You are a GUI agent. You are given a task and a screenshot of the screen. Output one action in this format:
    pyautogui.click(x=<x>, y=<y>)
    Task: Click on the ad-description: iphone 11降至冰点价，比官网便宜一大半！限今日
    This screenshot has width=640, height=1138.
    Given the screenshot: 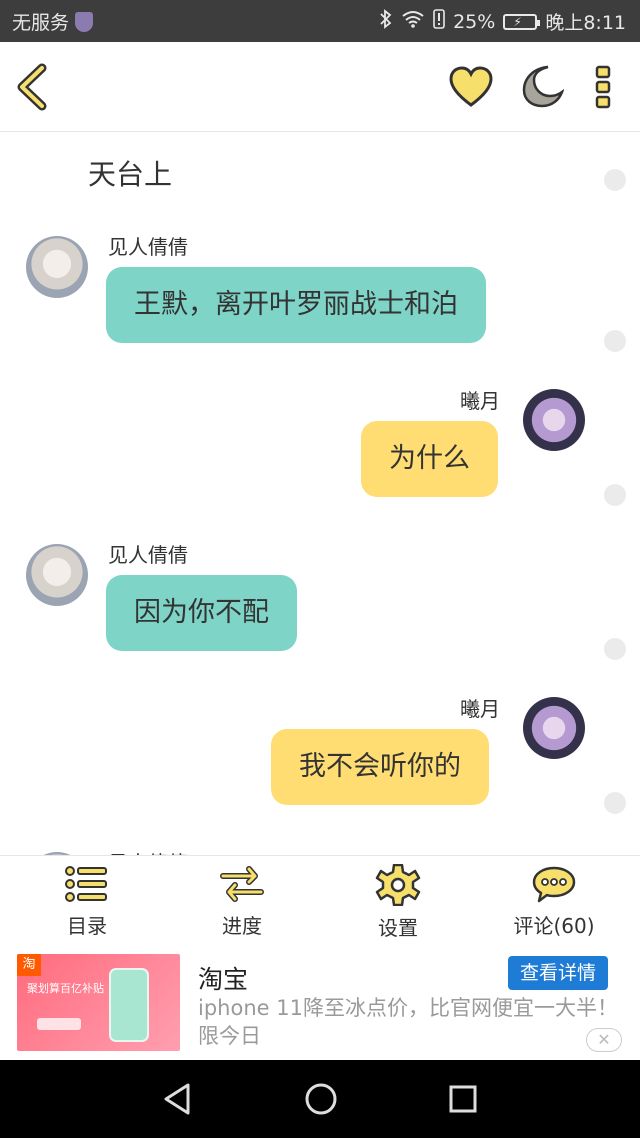 What is the action you would take?
    pyautogui.click(x=408, y=1022)
    